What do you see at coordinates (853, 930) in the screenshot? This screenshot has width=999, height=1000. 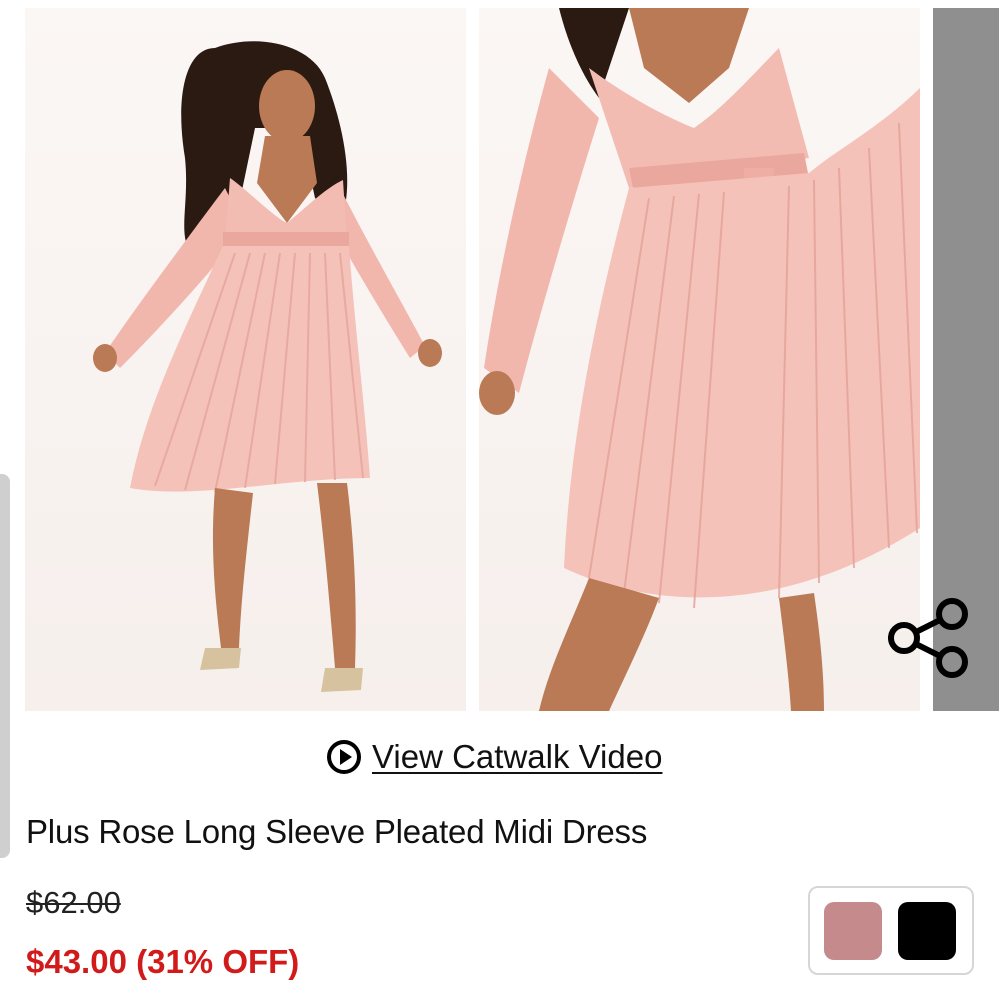 I see `color-swatch-rose` at bounding box center [853, 930].